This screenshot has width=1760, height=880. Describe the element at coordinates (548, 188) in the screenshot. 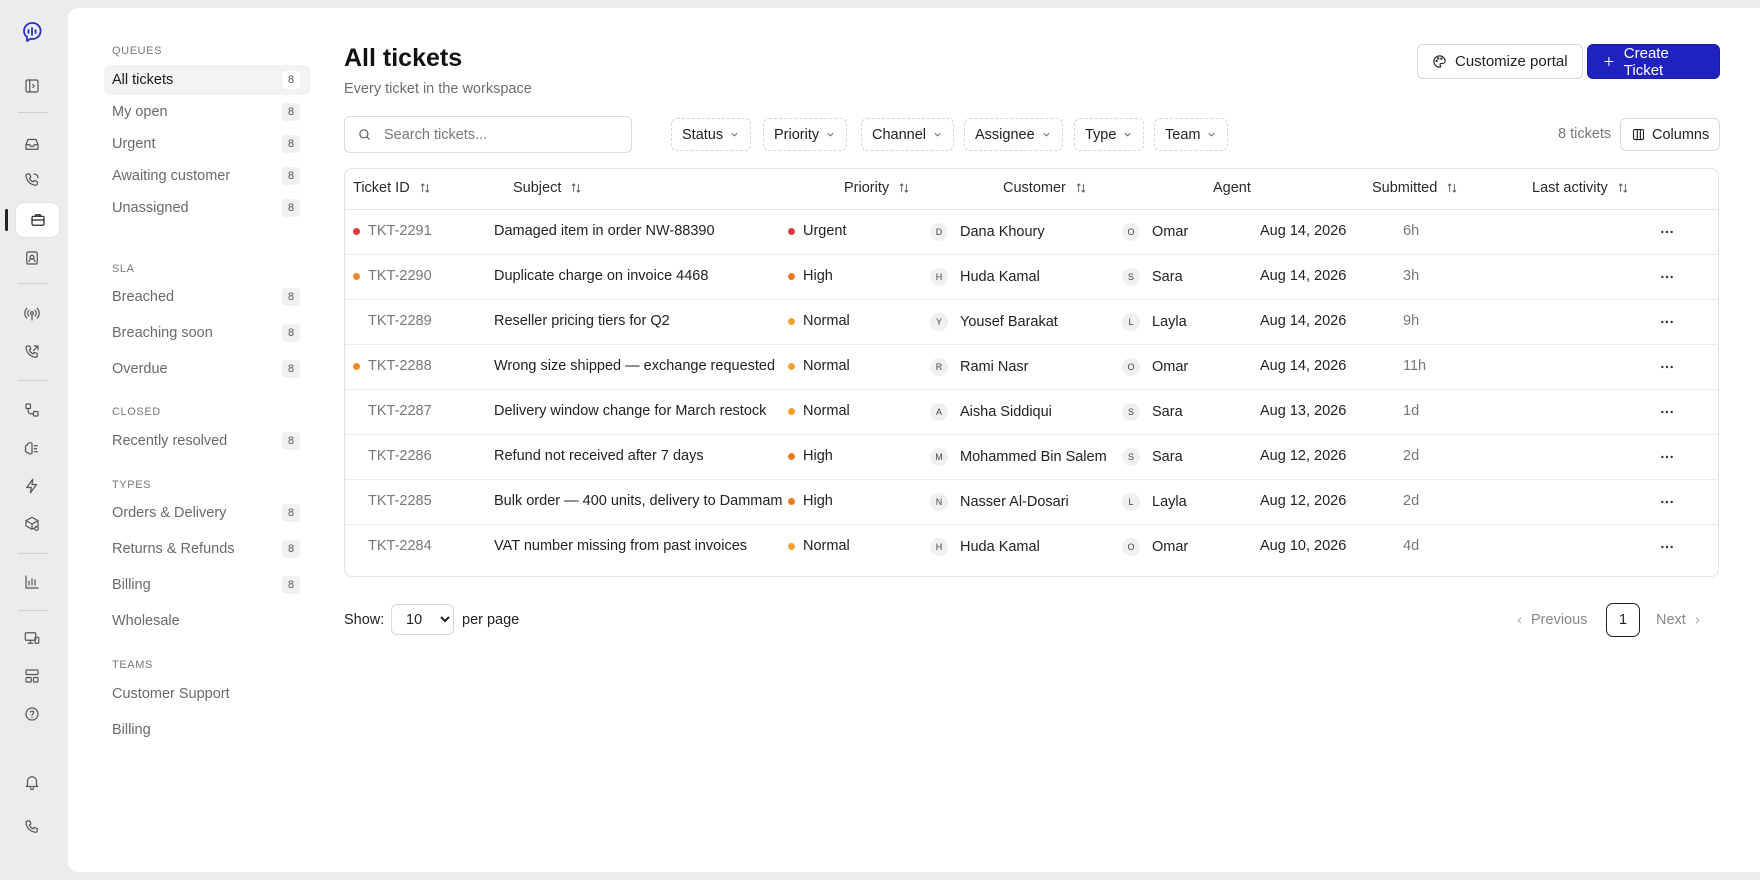

I see `column-header-subject: Subject` at that location.